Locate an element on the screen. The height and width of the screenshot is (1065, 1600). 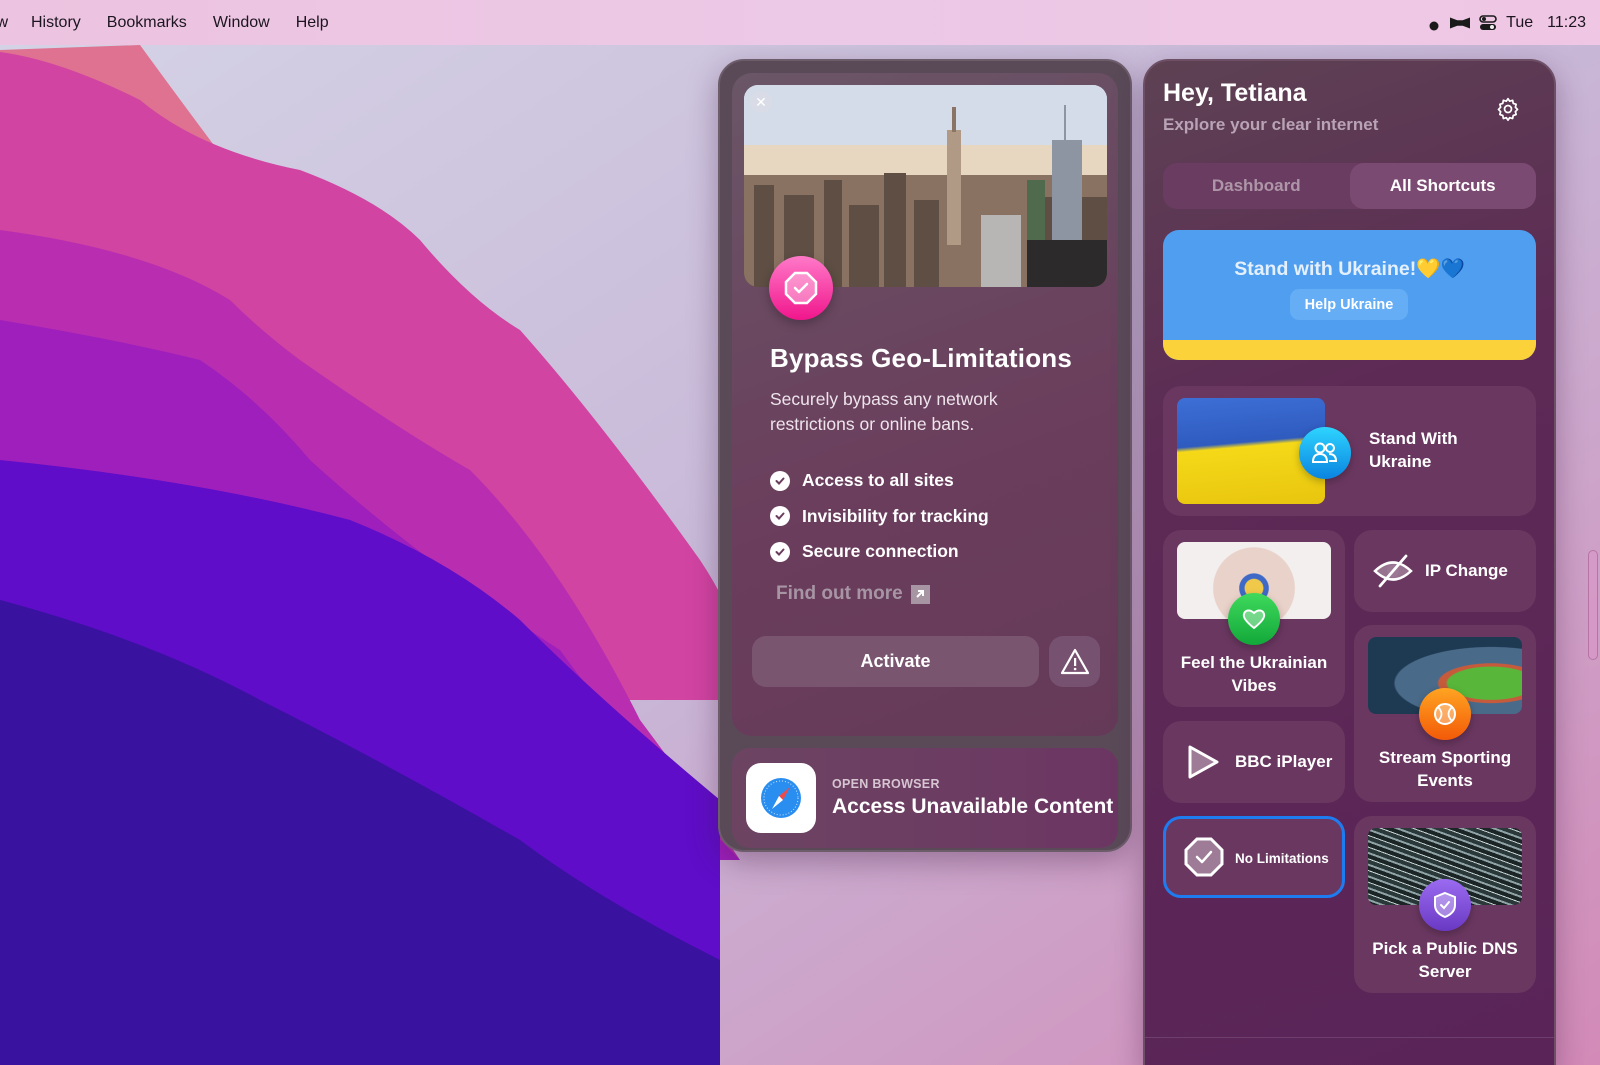
benefit-label: Secure connection is located at coordinates (880, 551).